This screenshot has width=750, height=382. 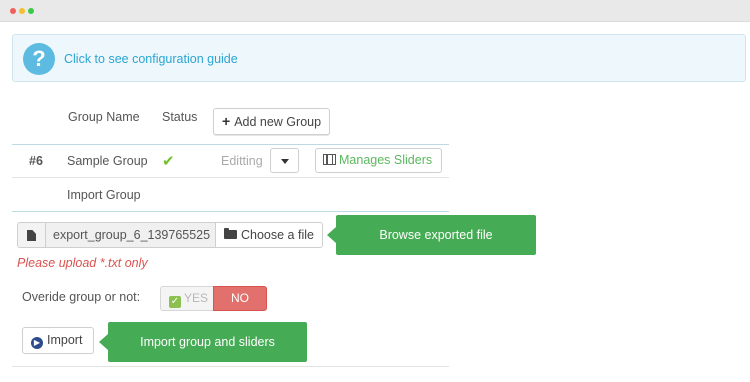 I want to click on override-group-label: Overide group or not:, so click(x=81, y=297).